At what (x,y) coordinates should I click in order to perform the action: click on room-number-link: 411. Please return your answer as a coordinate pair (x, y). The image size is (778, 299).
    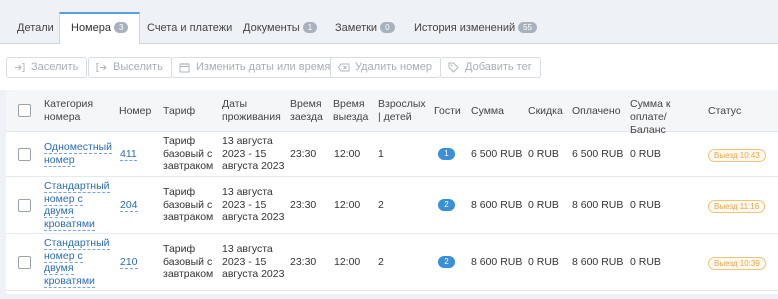
    Looking at the image, I should click on (128, 154).